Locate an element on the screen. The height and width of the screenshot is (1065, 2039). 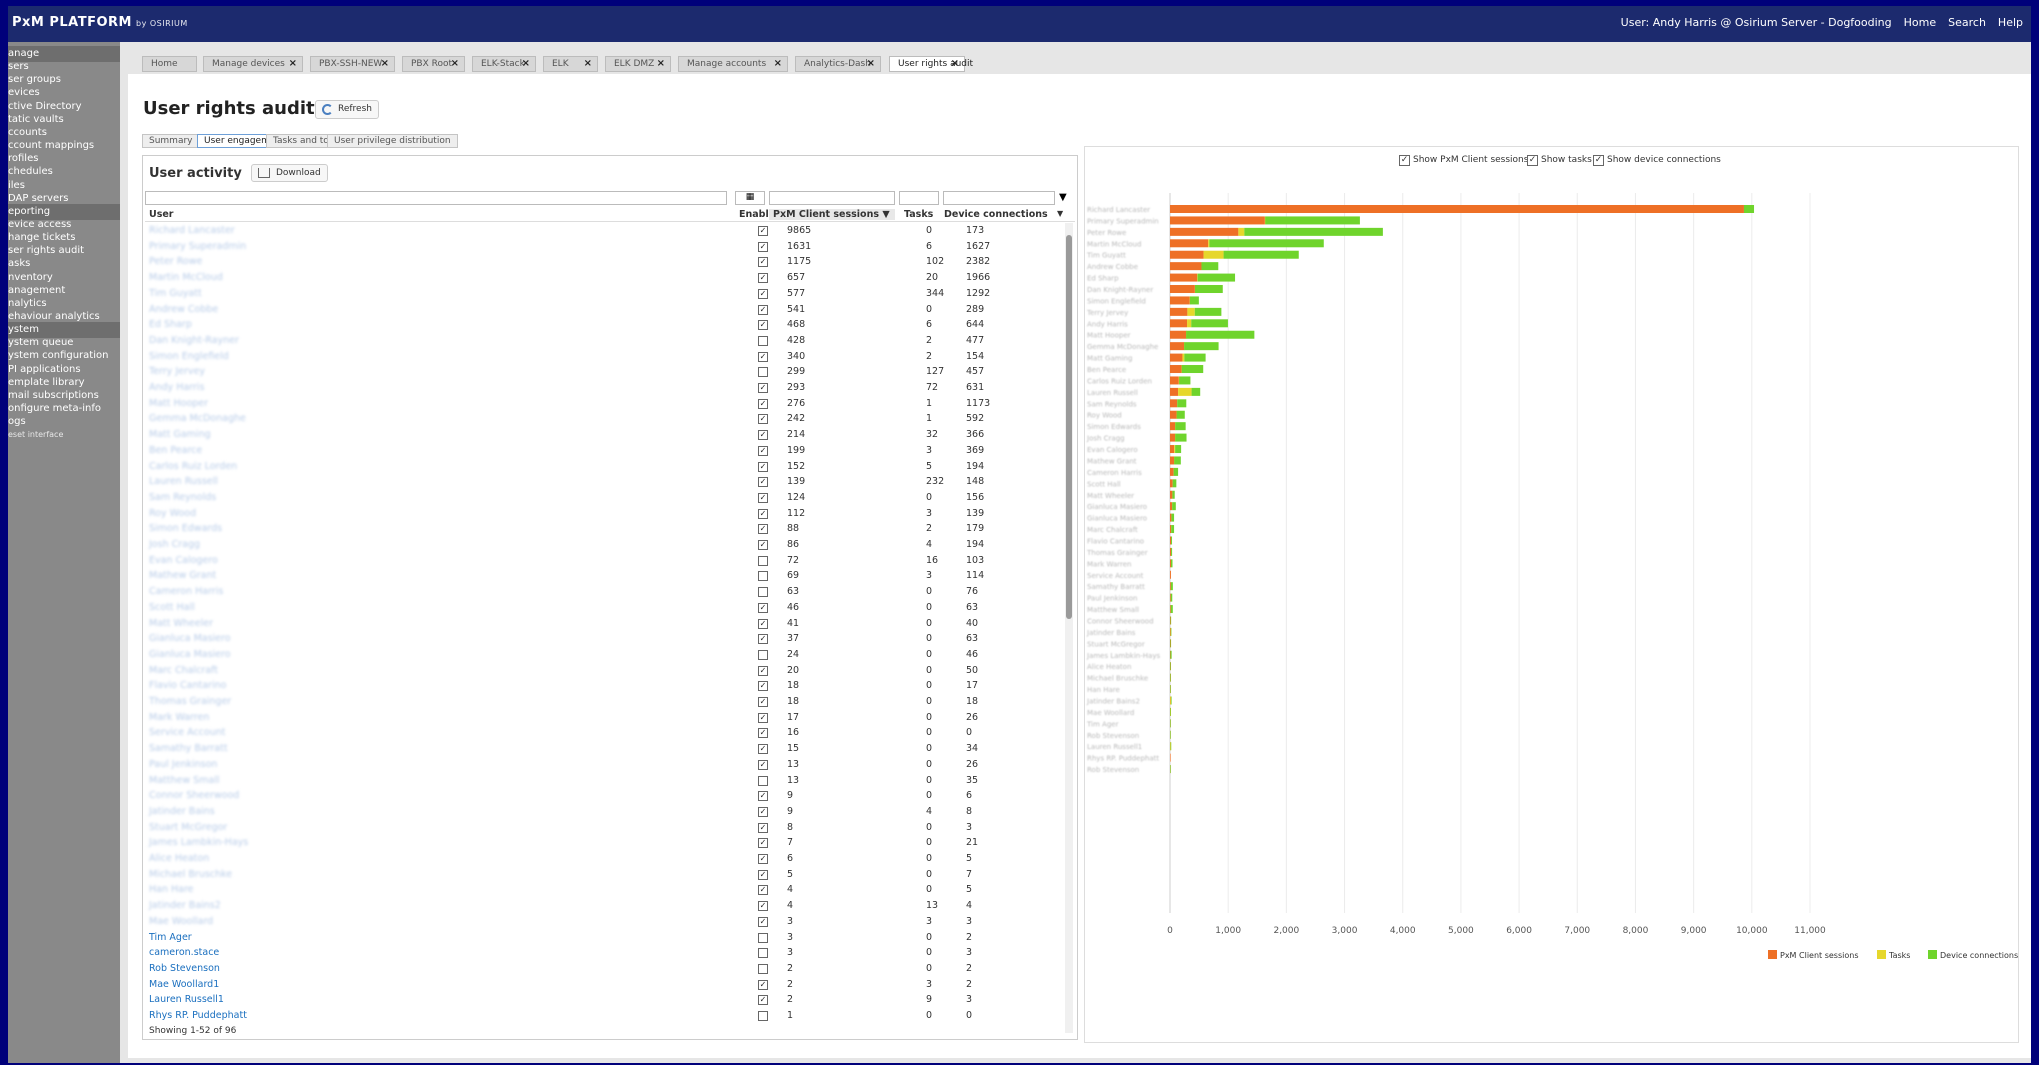
user-link: Scott Hall is located at coordinates (172, 607).